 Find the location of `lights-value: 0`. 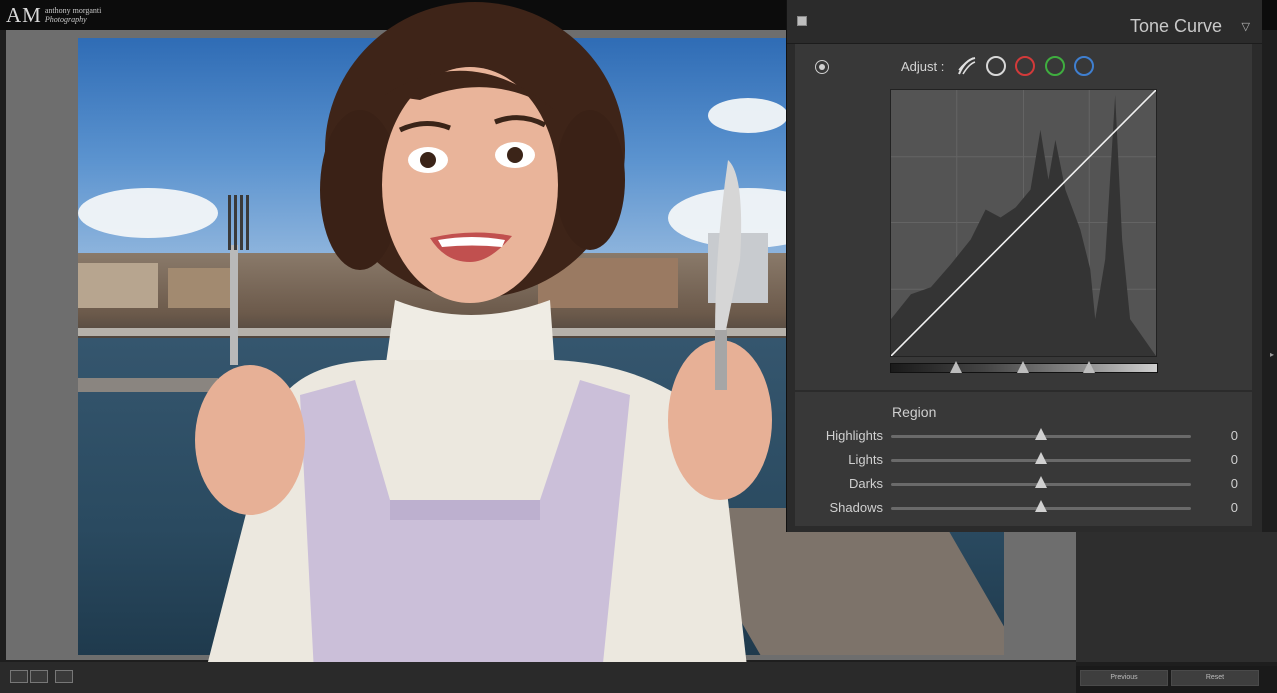

lights-value: 0 is located at coordinates (1234, 459).